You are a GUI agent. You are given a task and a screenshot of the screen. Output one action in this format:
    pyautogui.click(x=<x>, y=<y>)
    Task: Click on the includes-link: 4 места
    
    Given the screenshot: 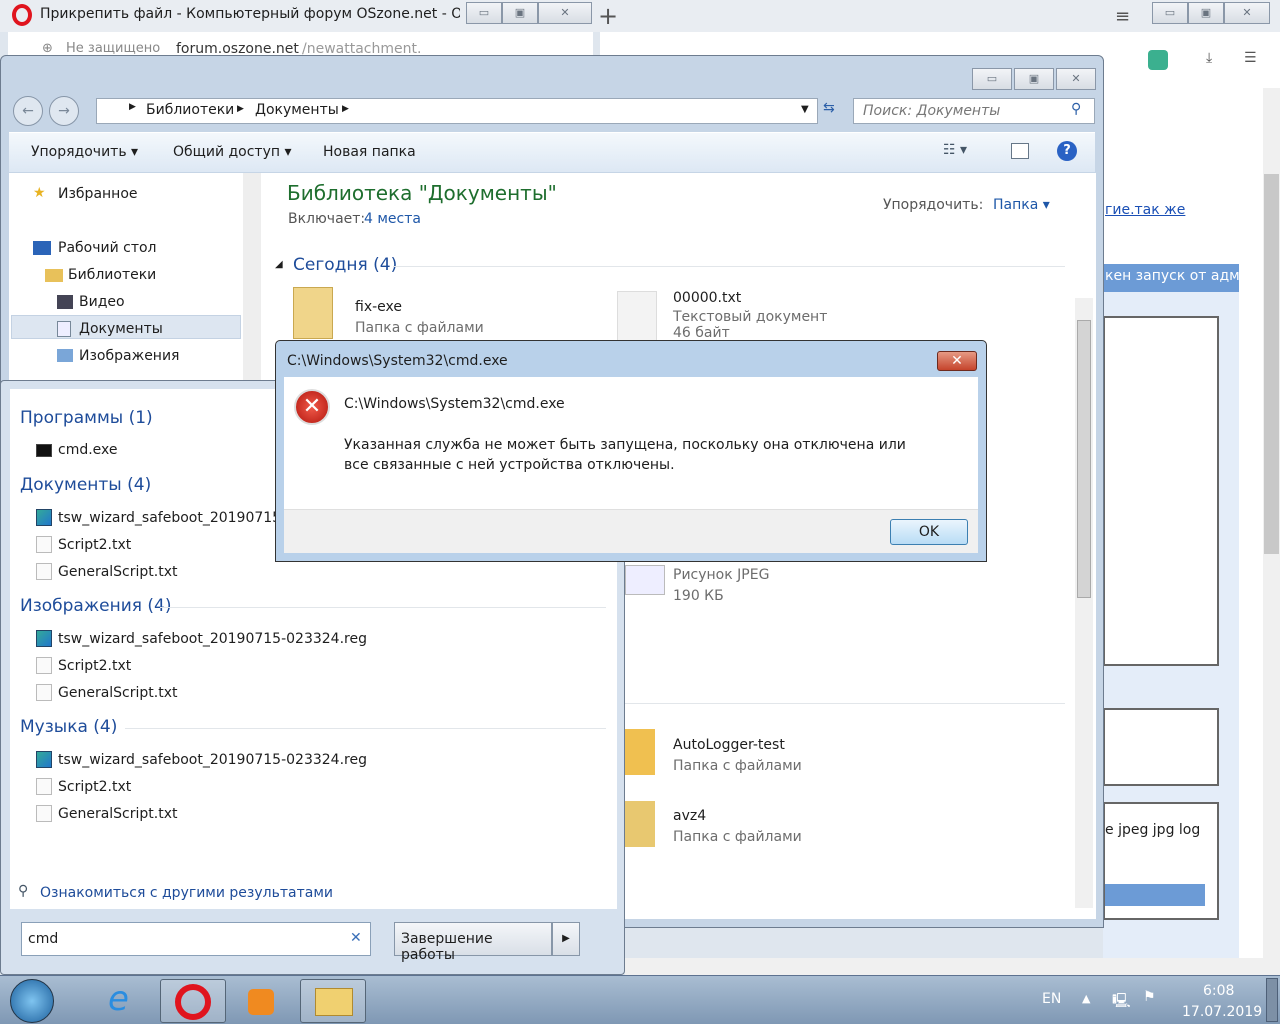 What is the action you would take?
    pyautogui.click(x=392, y=219)
    